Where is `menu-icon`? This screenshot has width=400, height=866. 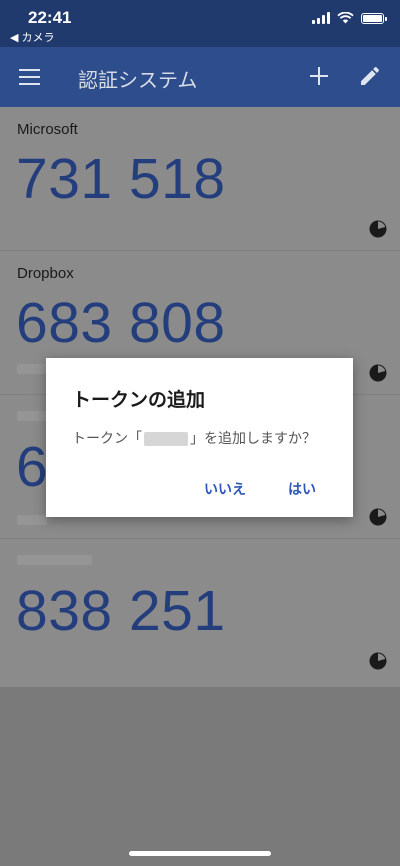
menu-icon is located at coordinates (29, 77).